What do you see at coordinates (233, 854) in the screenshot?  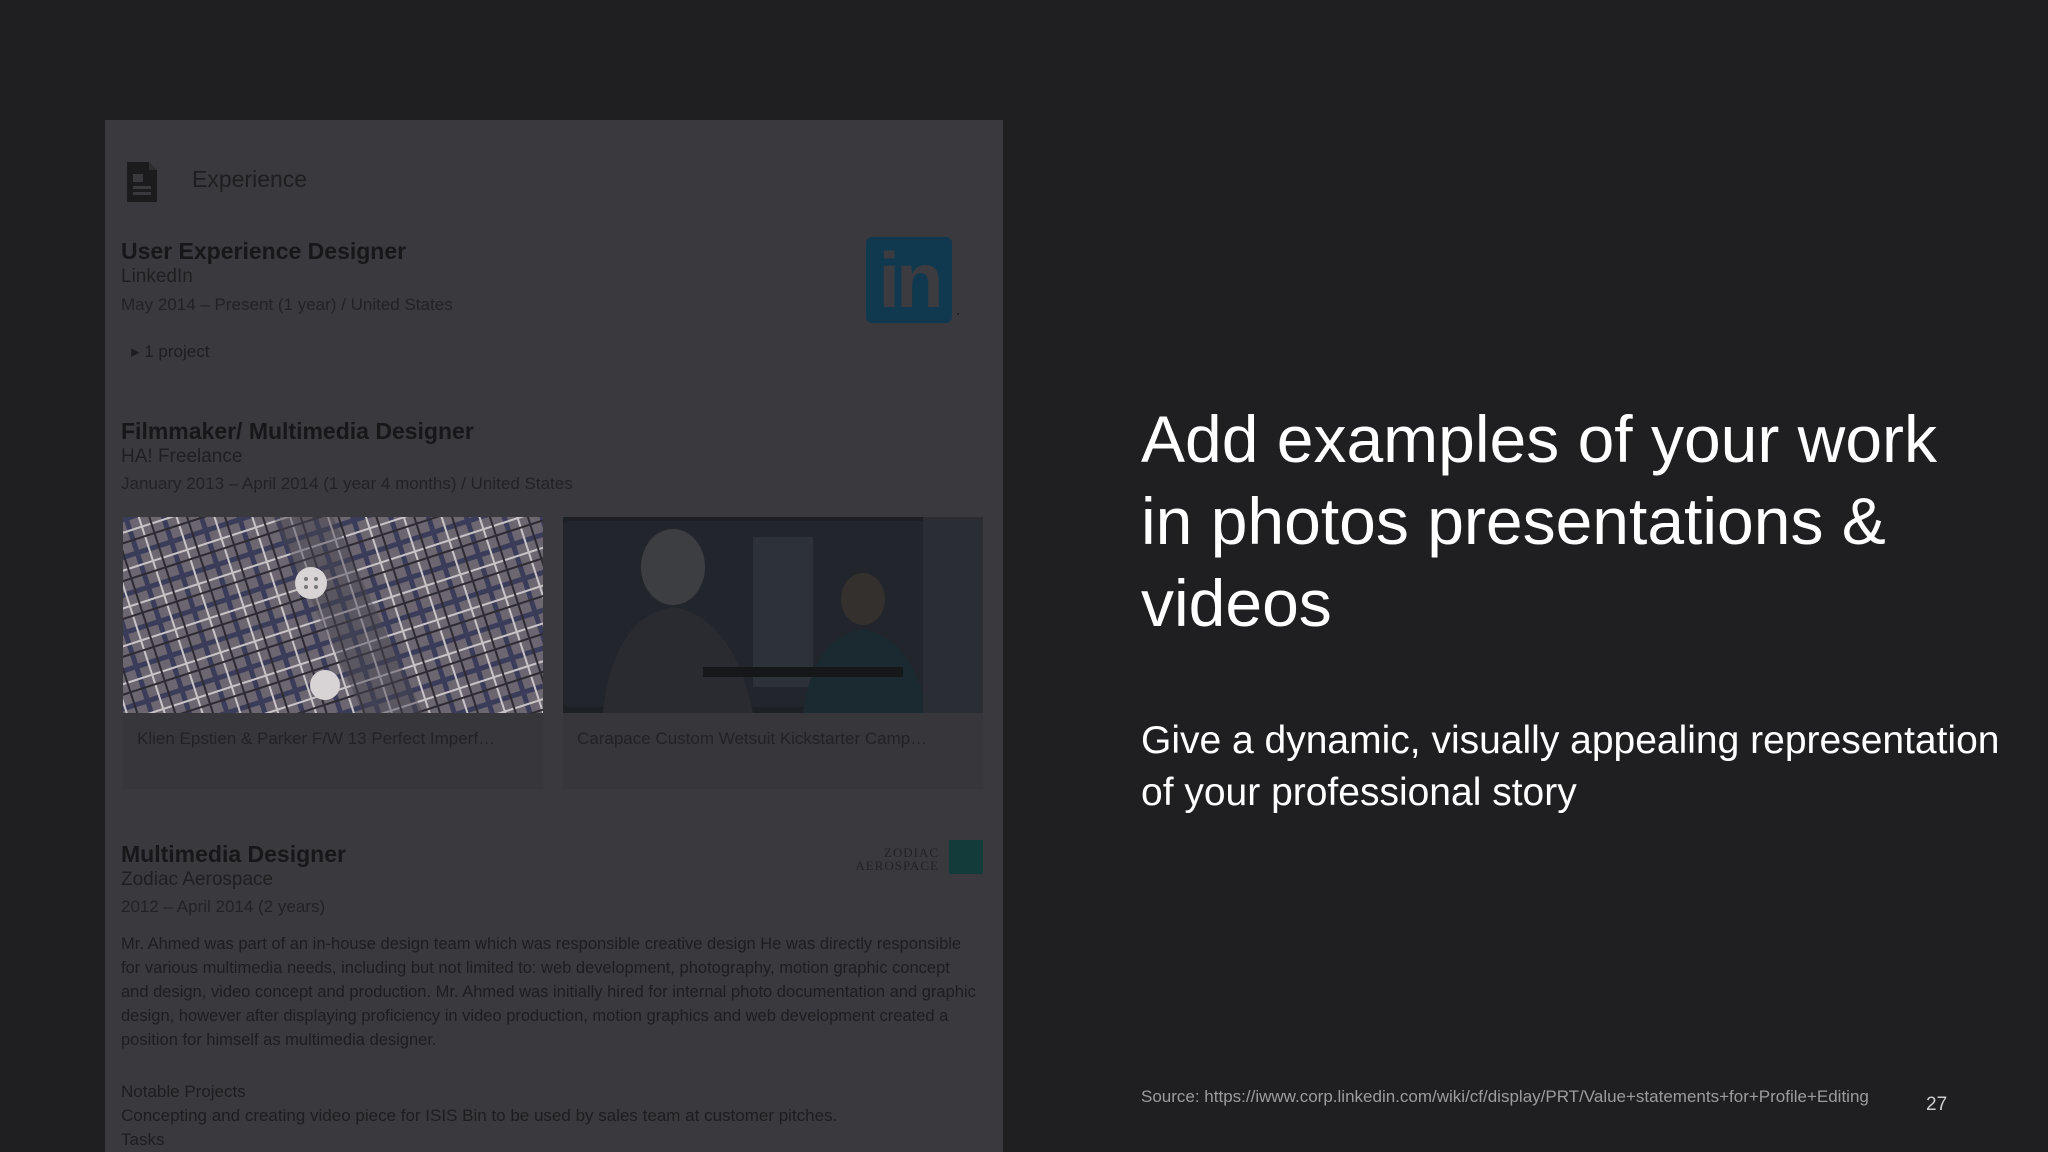 I see `job-title: Multimedia Designer` at bounding box center [233, 854].